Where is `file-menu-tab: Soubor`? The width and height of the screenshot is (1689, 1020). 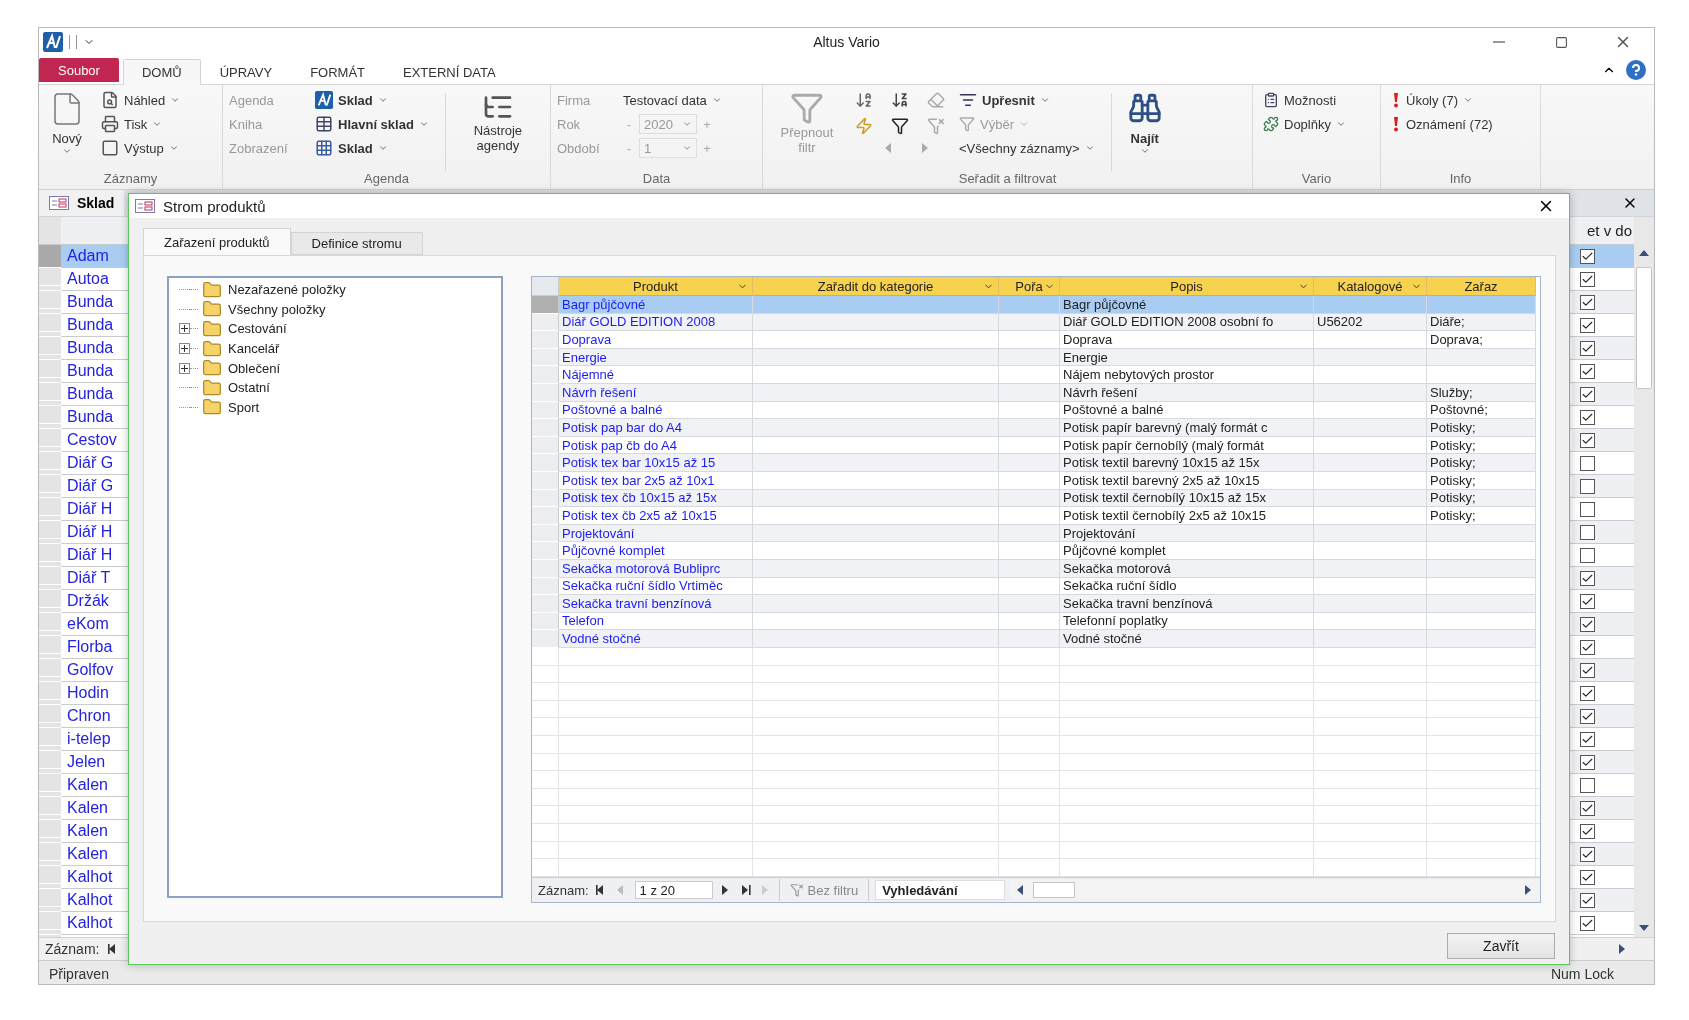 file-menu-tab: Soubor is located at coordinates (79, 70).